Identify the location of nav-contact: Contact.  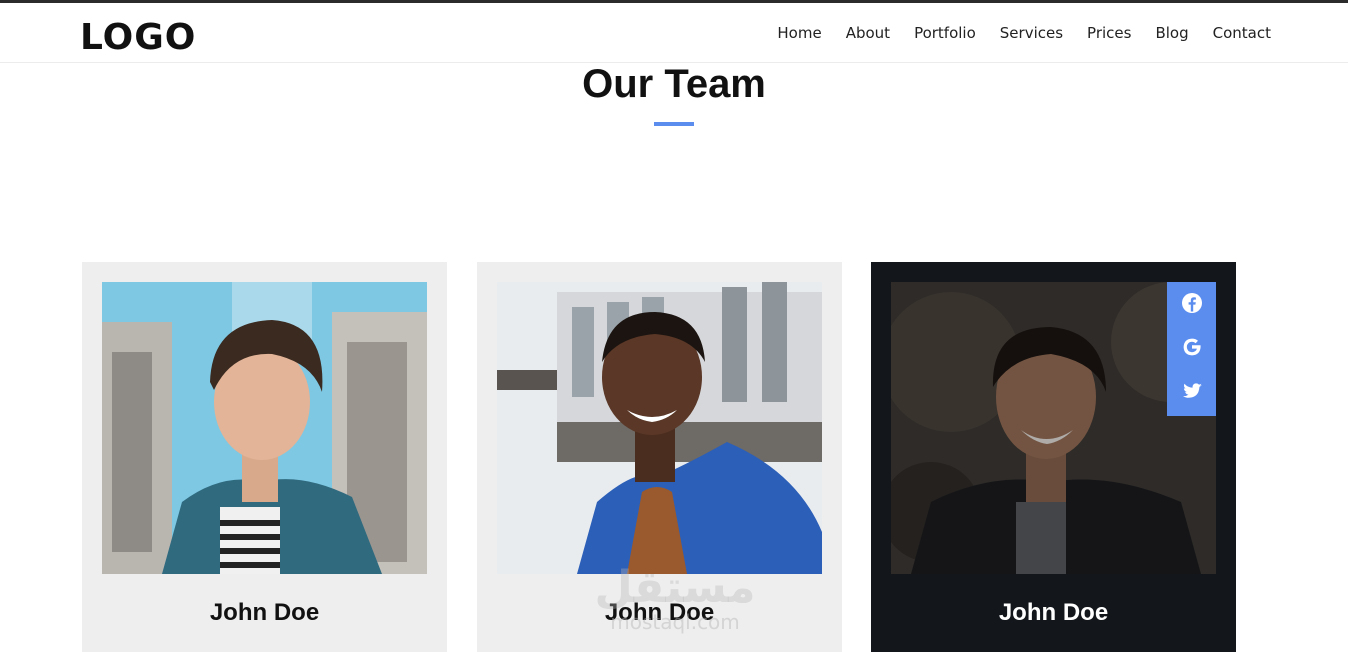
(1242, 33).